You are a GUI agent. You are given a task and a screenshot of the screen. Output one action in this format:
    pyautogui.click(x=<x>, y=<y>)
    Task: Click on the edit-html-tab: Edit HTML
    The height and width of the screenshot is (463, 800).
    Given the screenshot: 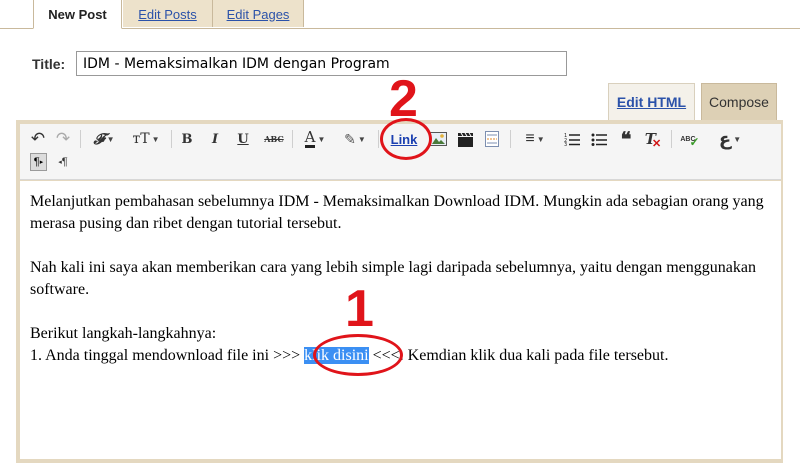 What is the action you would take?
    pyautogui.click(x=651, y=102)
    